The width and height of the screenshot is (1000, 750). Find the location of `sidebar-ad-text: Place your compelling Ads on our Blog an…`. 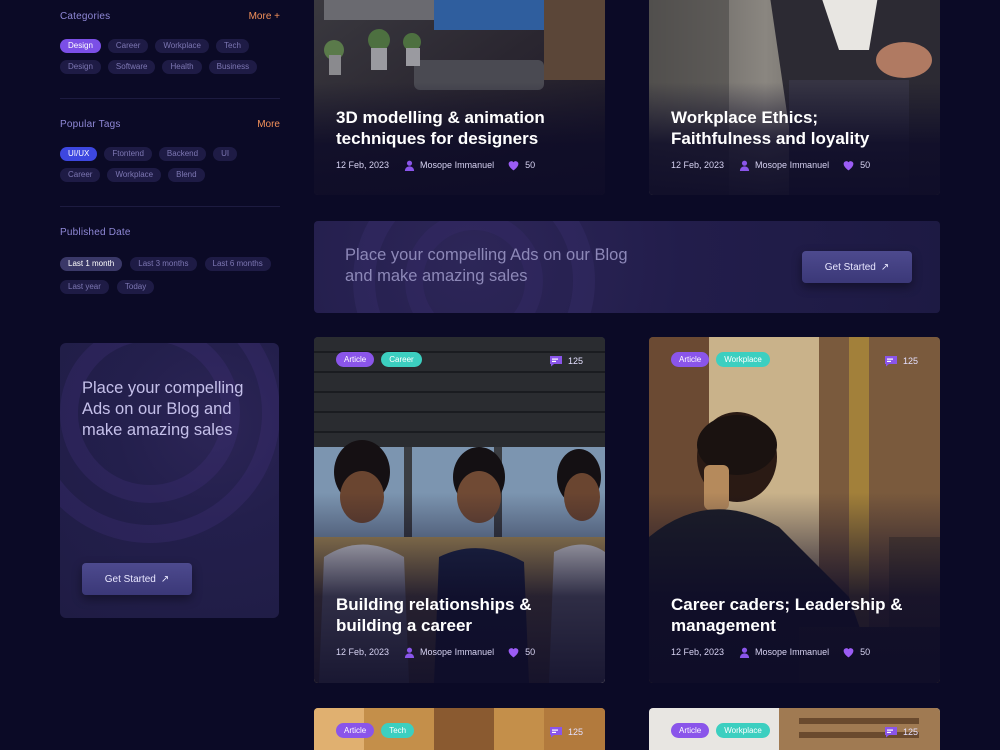

sidebar-ad-text: Place your compelling Ads on our Blog an… is located at coordinates (163, 409).